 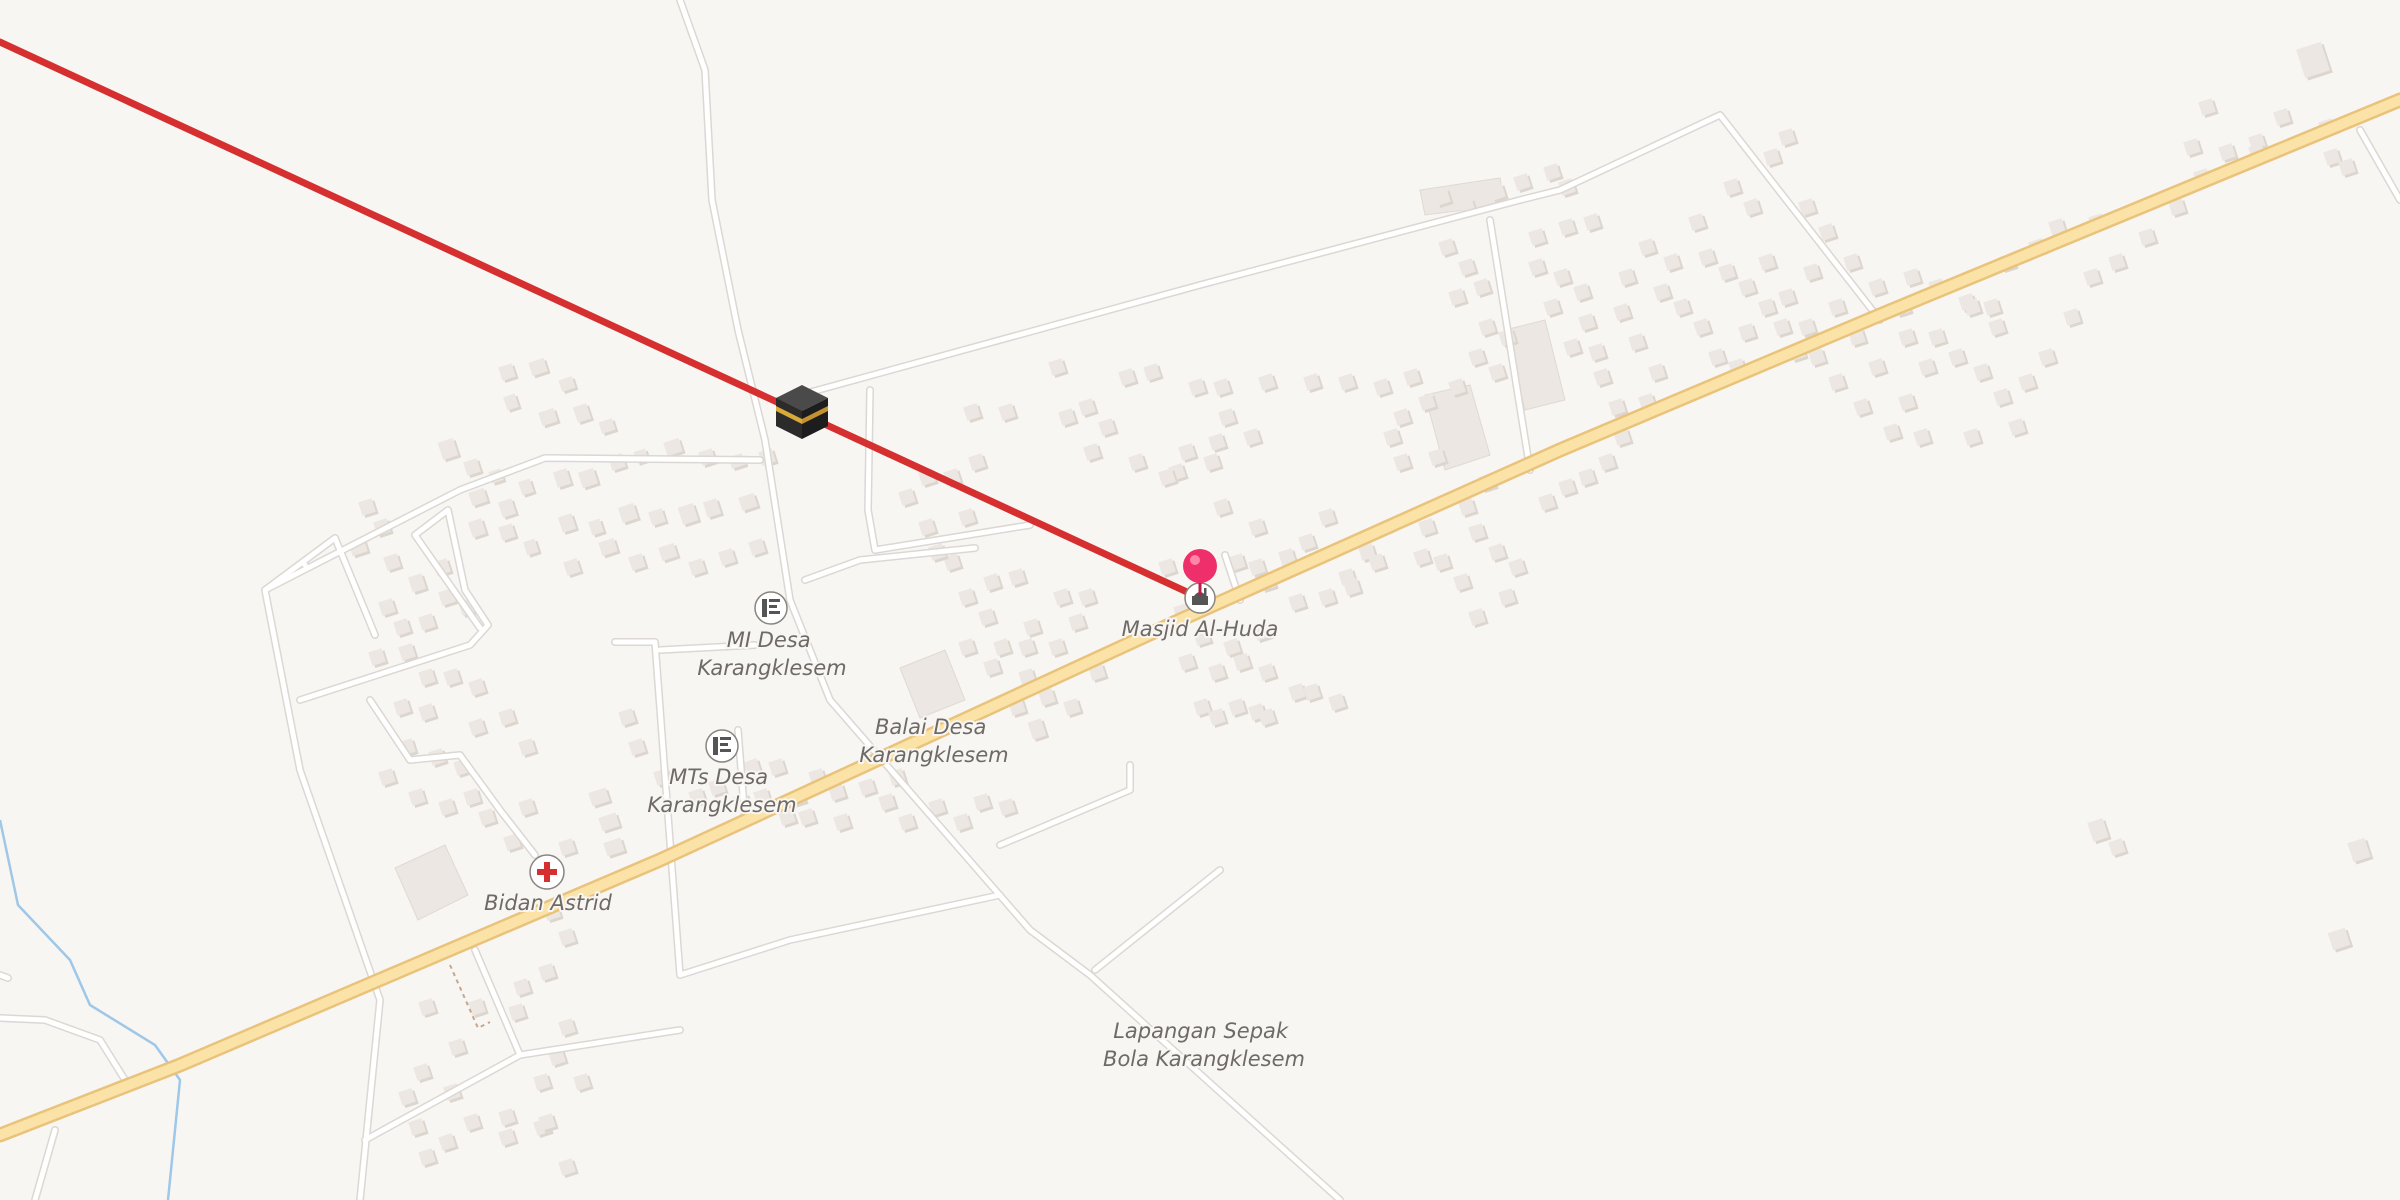 I want to click on poi-label-masjid-al-huda: Masjid Al-Huda, so click(x=1200, y=629).